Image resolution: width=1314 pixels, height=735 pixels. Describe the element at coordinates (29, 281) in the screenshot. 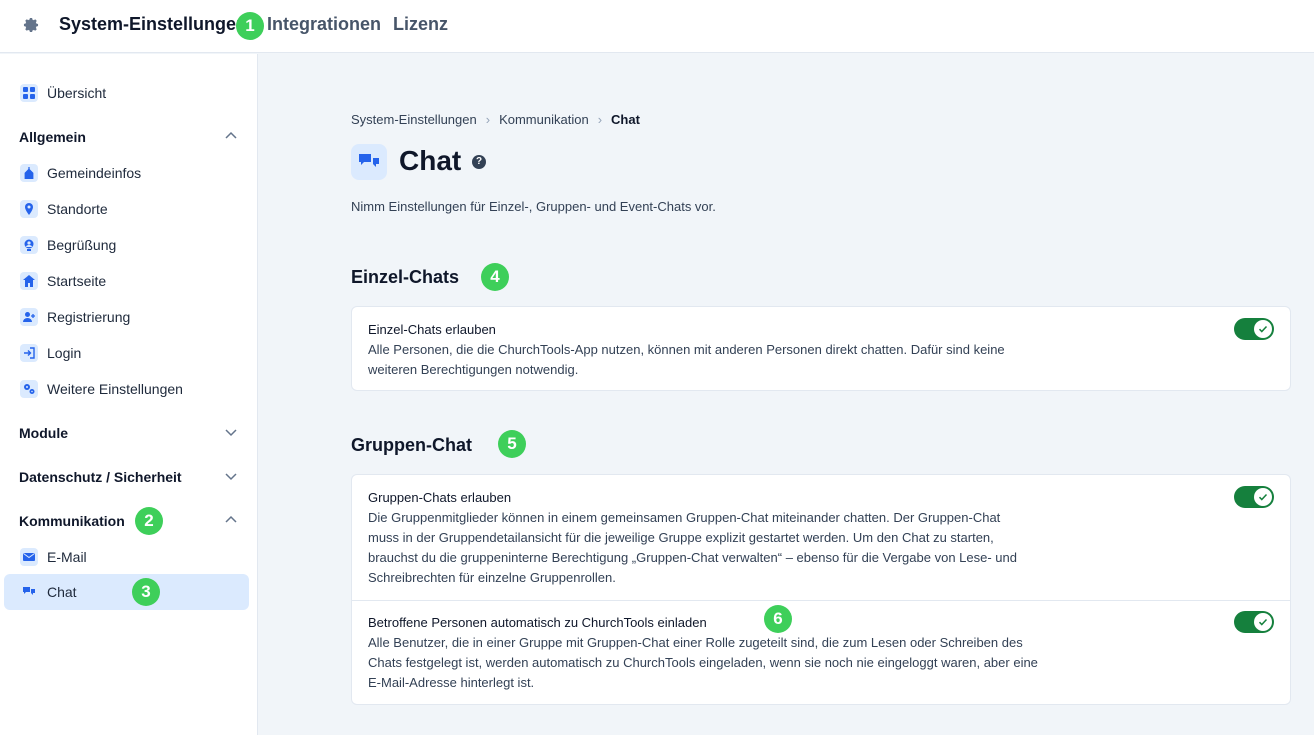

I see `home-icon` at that location.